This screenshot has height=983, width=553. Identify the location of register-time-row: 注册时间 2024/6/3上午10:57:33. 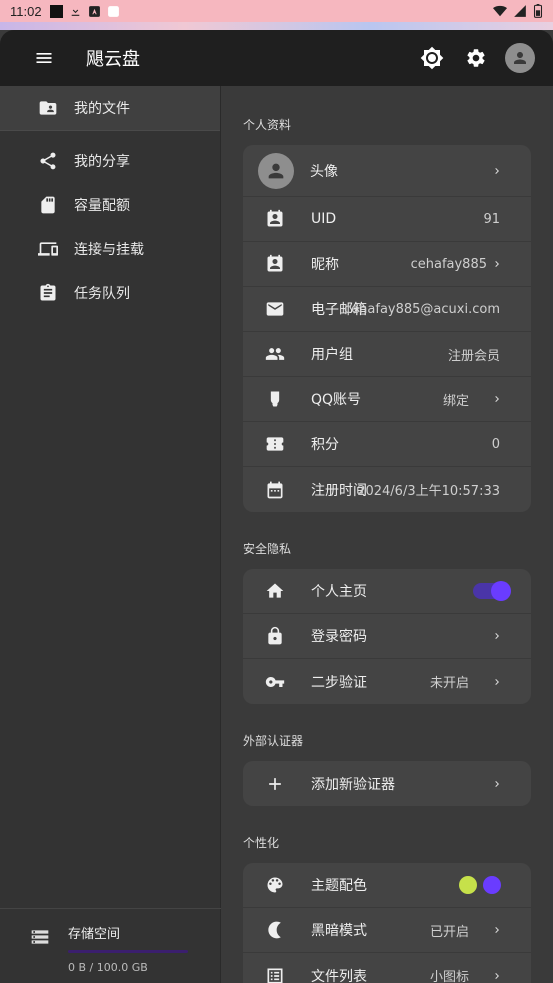
(387, 489).